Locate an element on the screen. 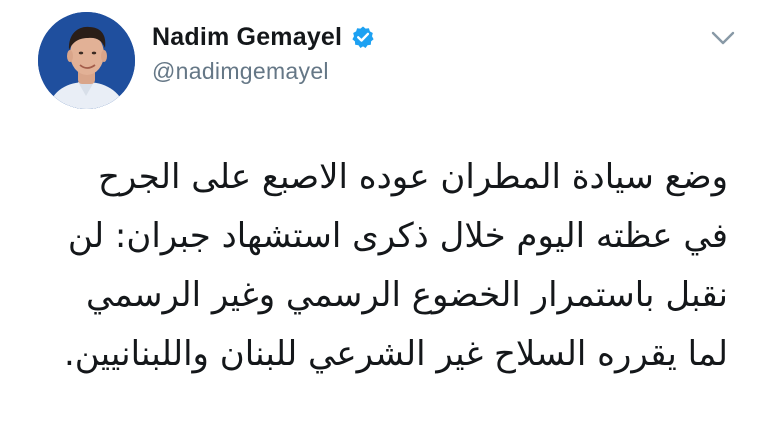 Image resolution: width=768 pixels, height=444 pixels. avatar is located at coordinates (86, 60).